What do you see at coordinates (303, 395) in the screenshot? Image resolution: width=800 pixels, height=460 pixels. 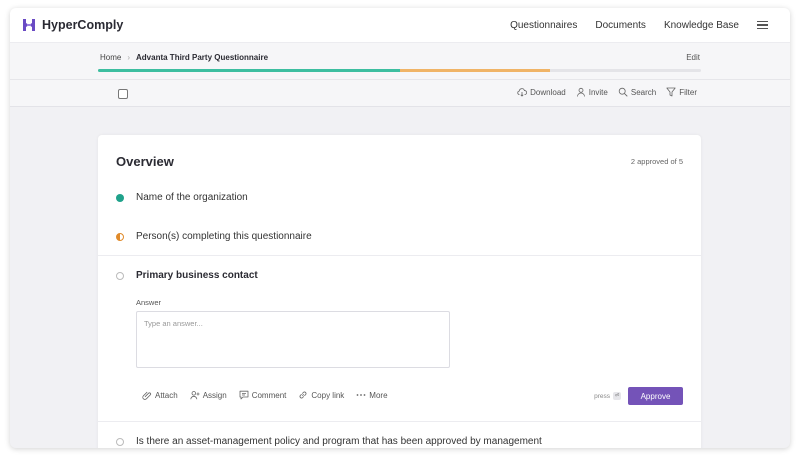 I see `link-icon` at bounding box center [303, 395].